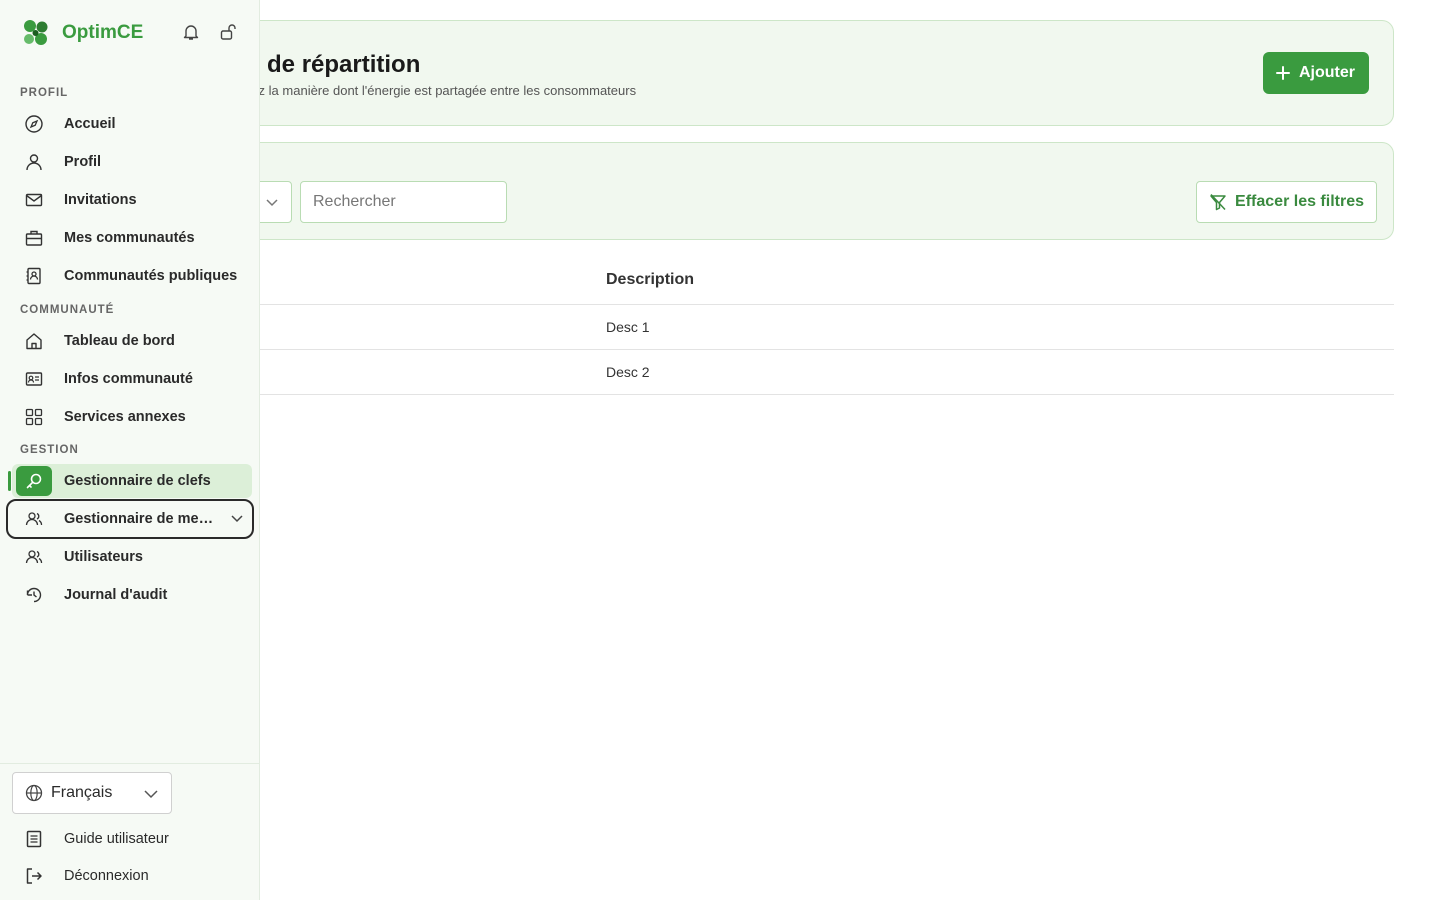 The width and height of the screenshot is (1440, 900). I want to click on sidebar-item-journal-d-audit: Journal d'audit, so click(132, 595).